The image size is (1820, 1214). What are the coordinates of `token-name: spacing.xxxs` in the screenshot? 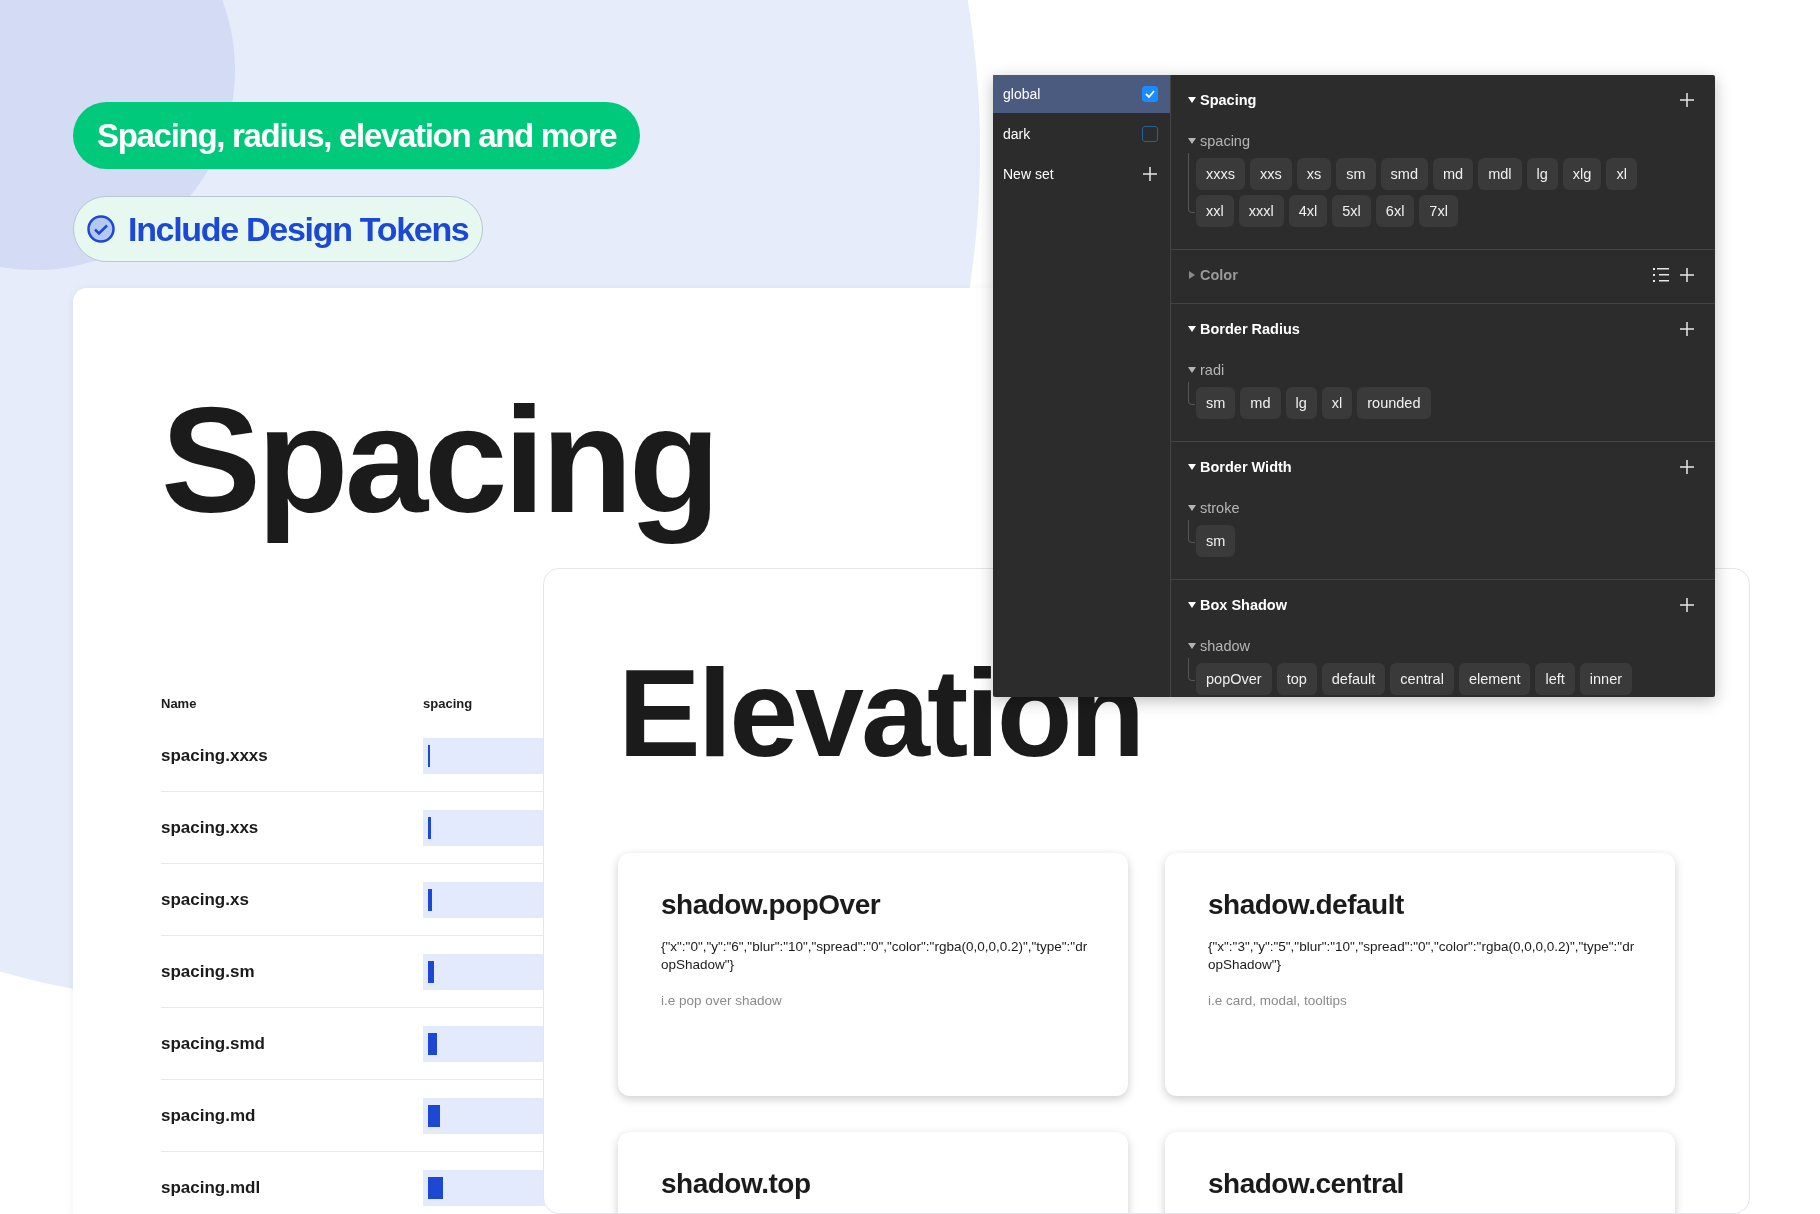 It's located at (215, 755).